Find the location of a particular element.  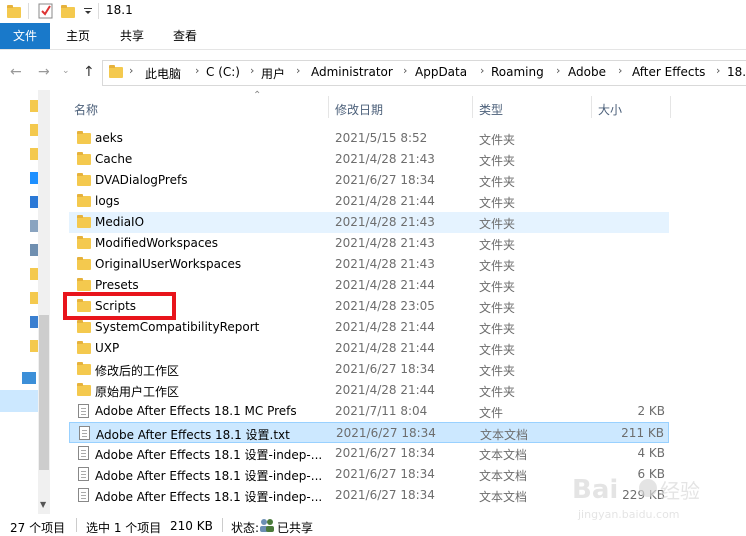

downloads-icon is located at coordinates (34, 202).